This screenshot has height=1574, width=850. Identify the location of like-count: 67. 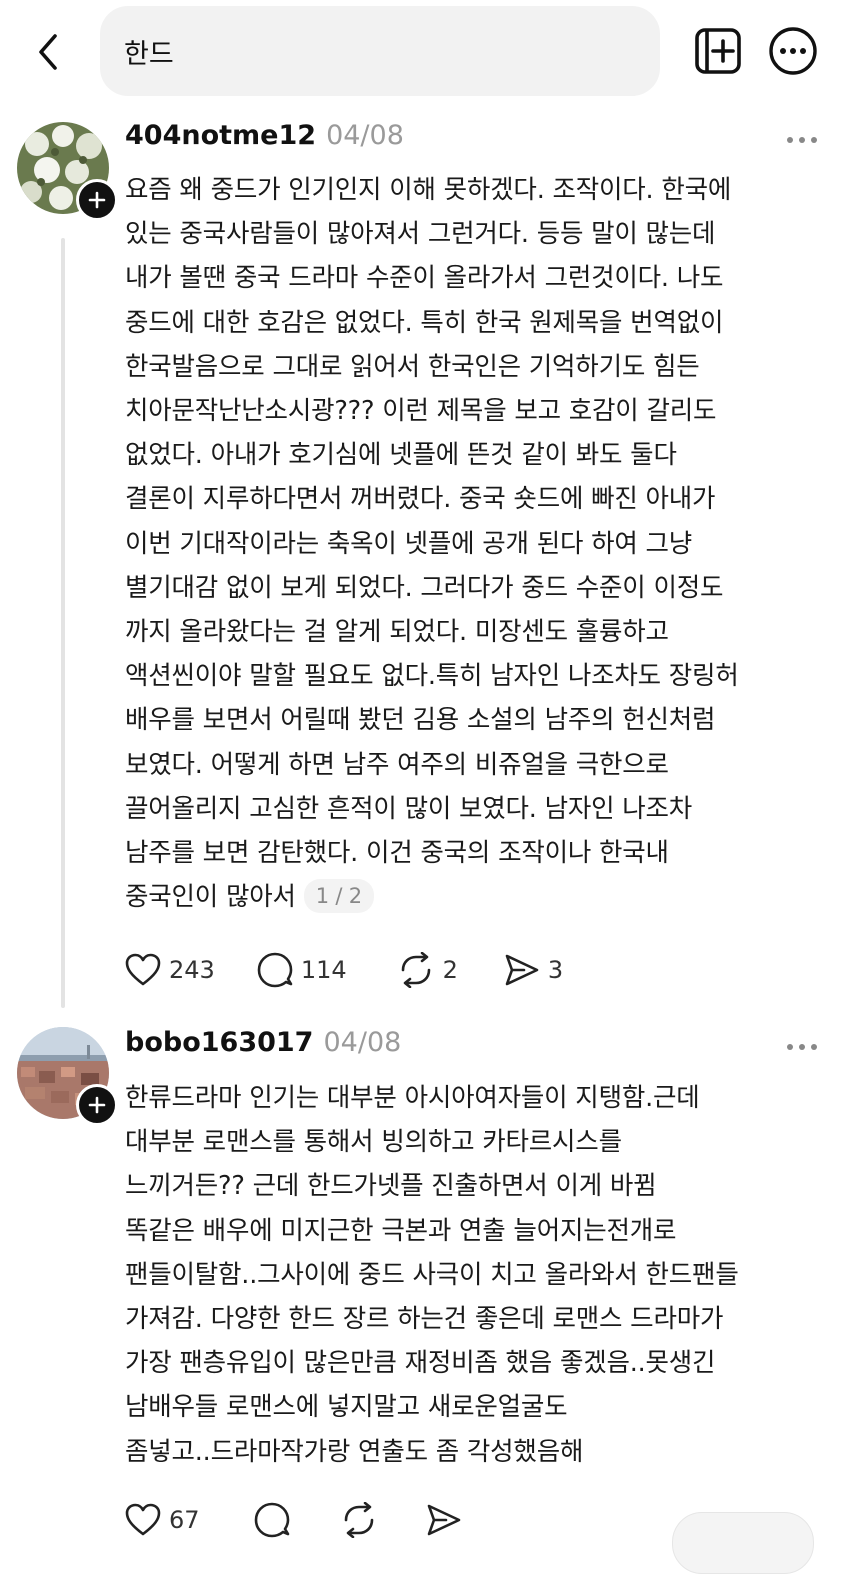
(184, 1520).